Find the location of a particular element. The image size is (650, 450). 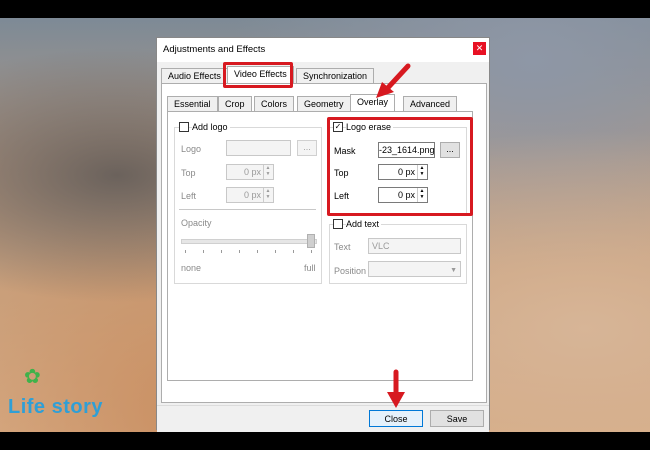

highlight-video-effects is located at coordinates (258, 75).